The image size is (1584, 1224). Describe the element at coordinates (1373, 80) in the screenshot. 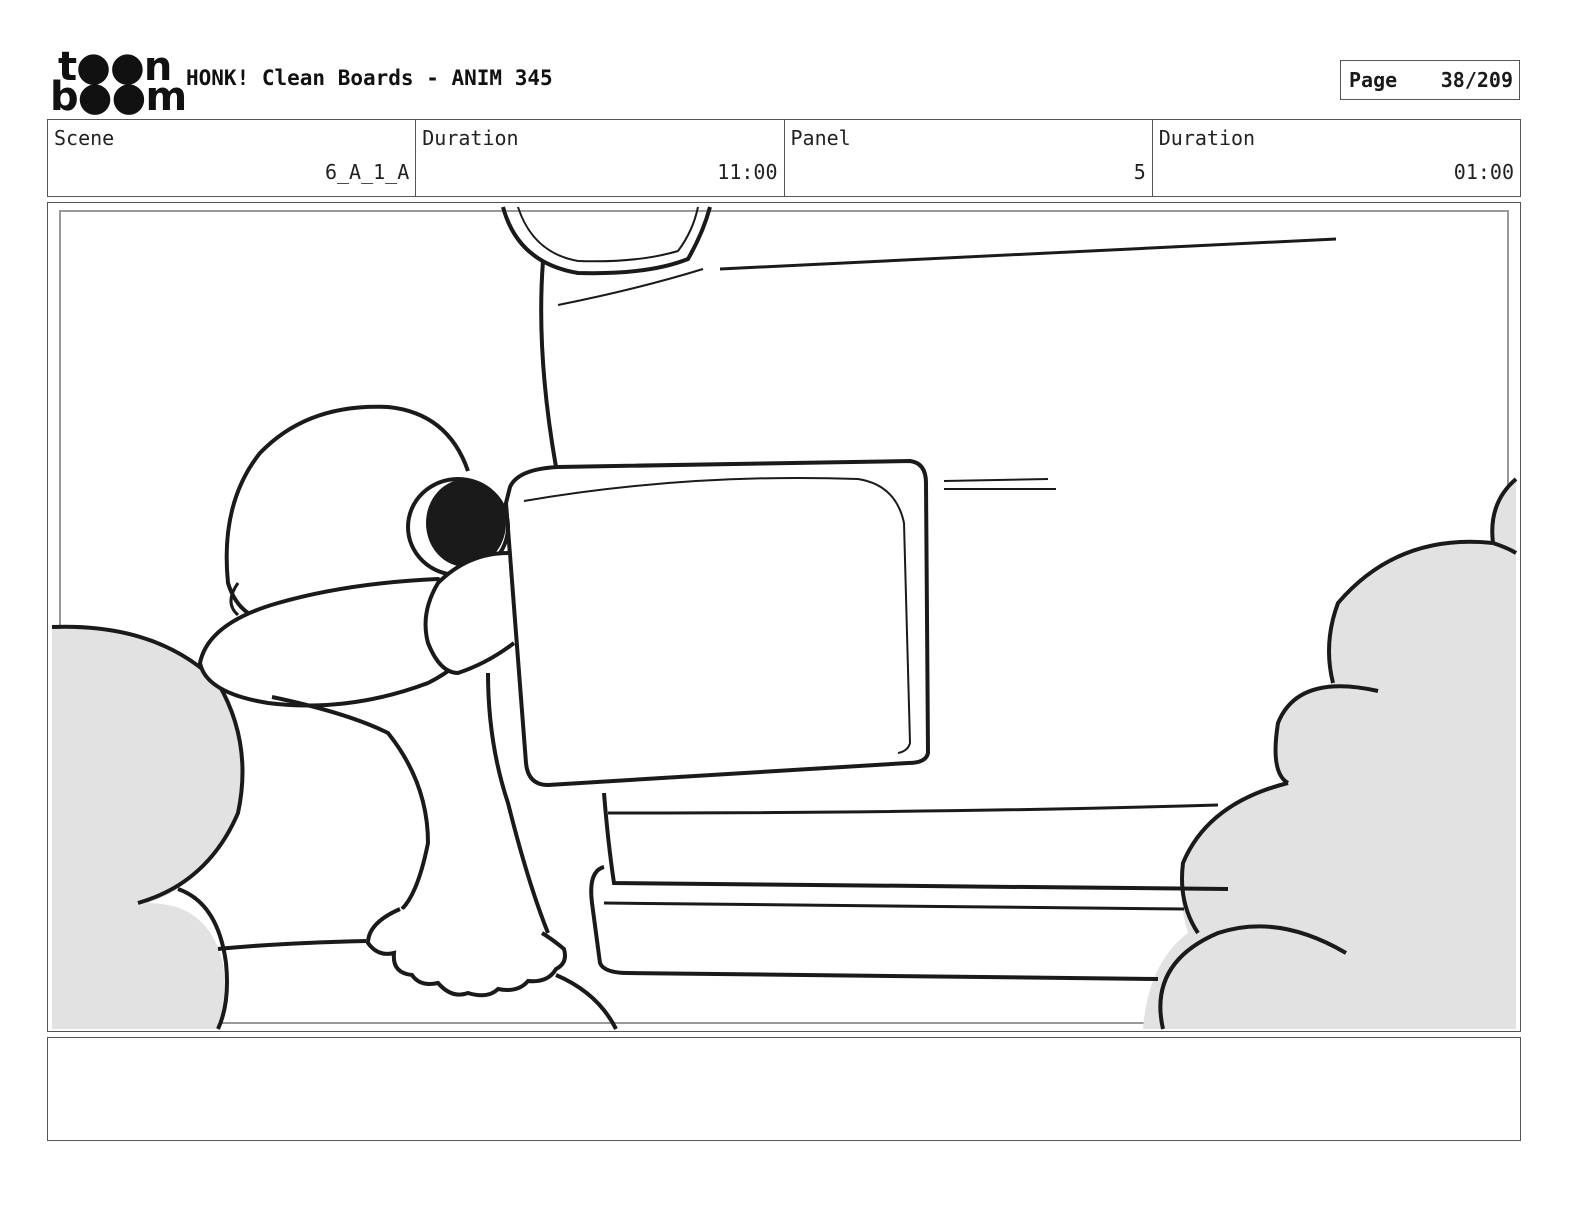

I see `page-label: Page` at that location.